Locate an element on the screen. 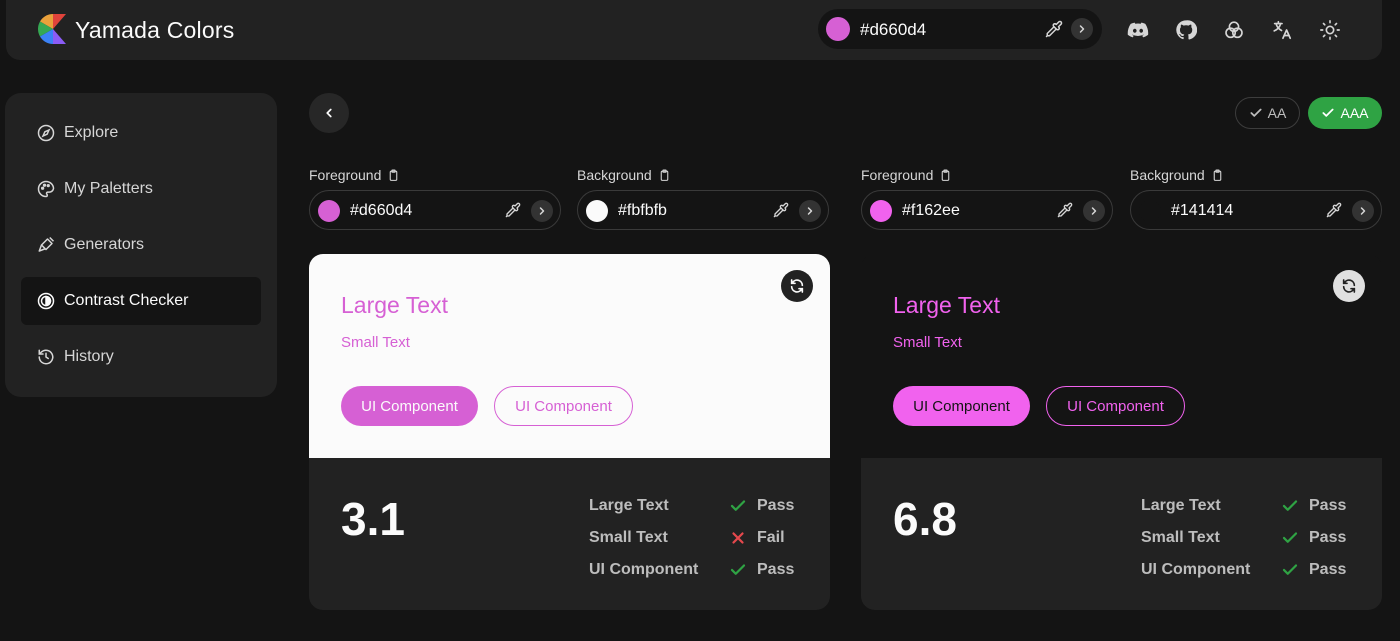  theme-sun-icon is located at coordinates (1330, 30).